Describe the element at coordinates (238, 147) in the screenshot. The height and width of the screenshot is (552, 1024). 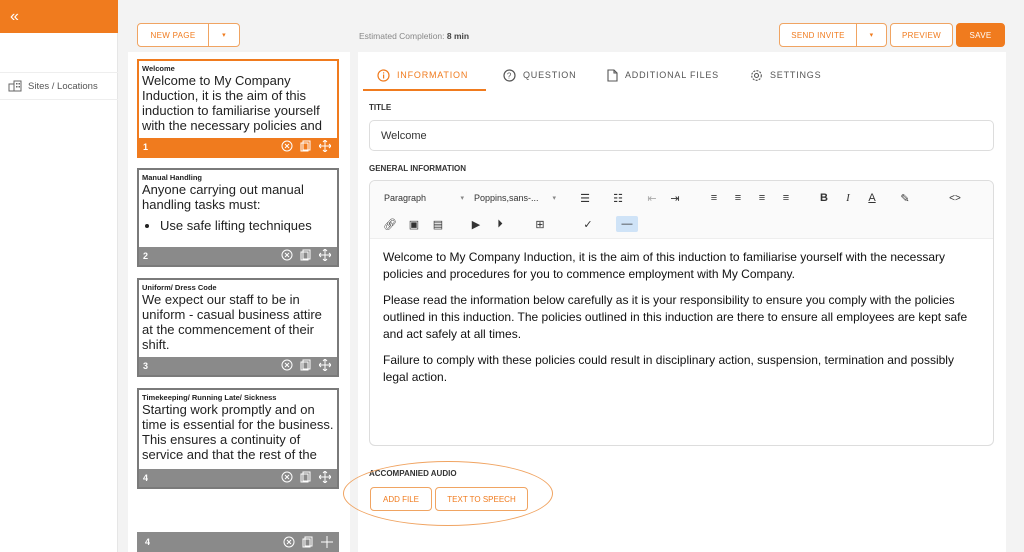
I see `page-card-footer: 1` at that location.